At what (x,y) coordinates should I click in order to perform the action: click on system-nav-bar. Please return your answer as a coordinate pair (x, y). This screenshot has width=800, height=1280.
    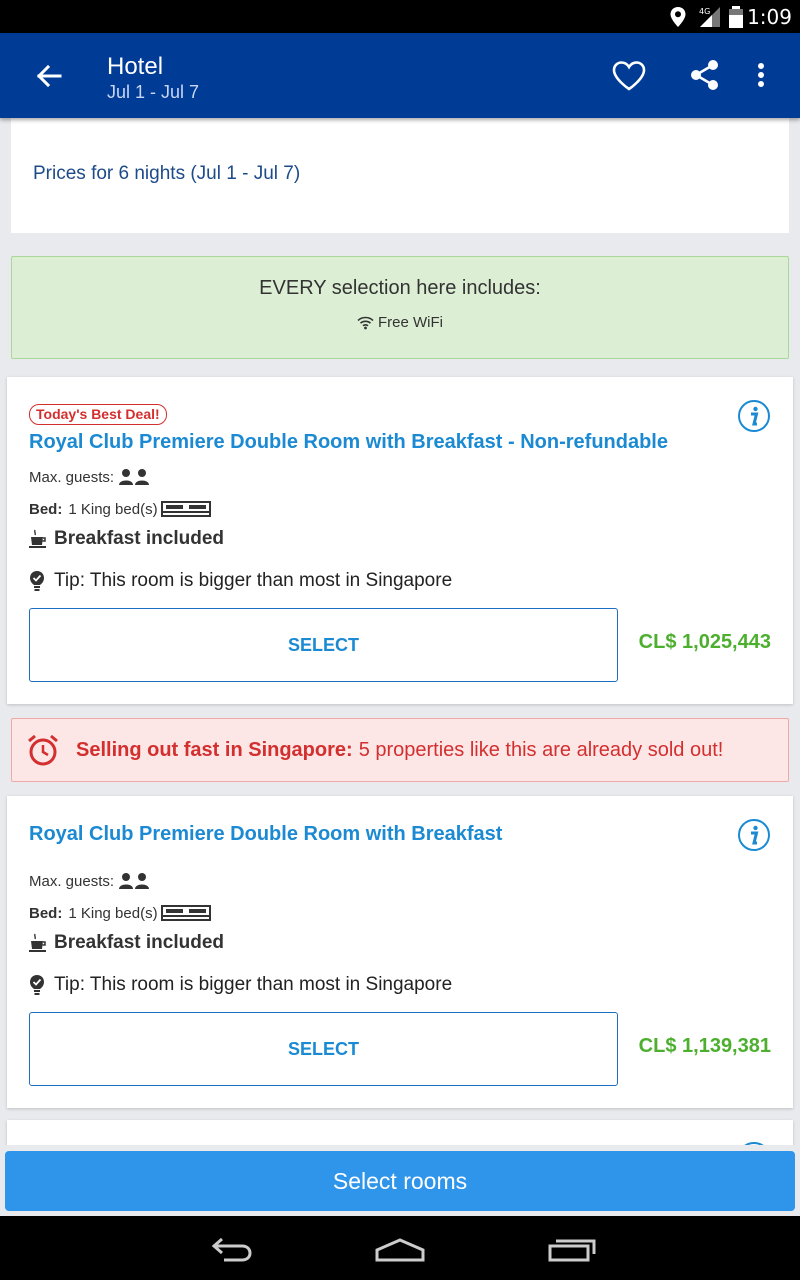
    Looking at the image, I should click on (400, 1248).